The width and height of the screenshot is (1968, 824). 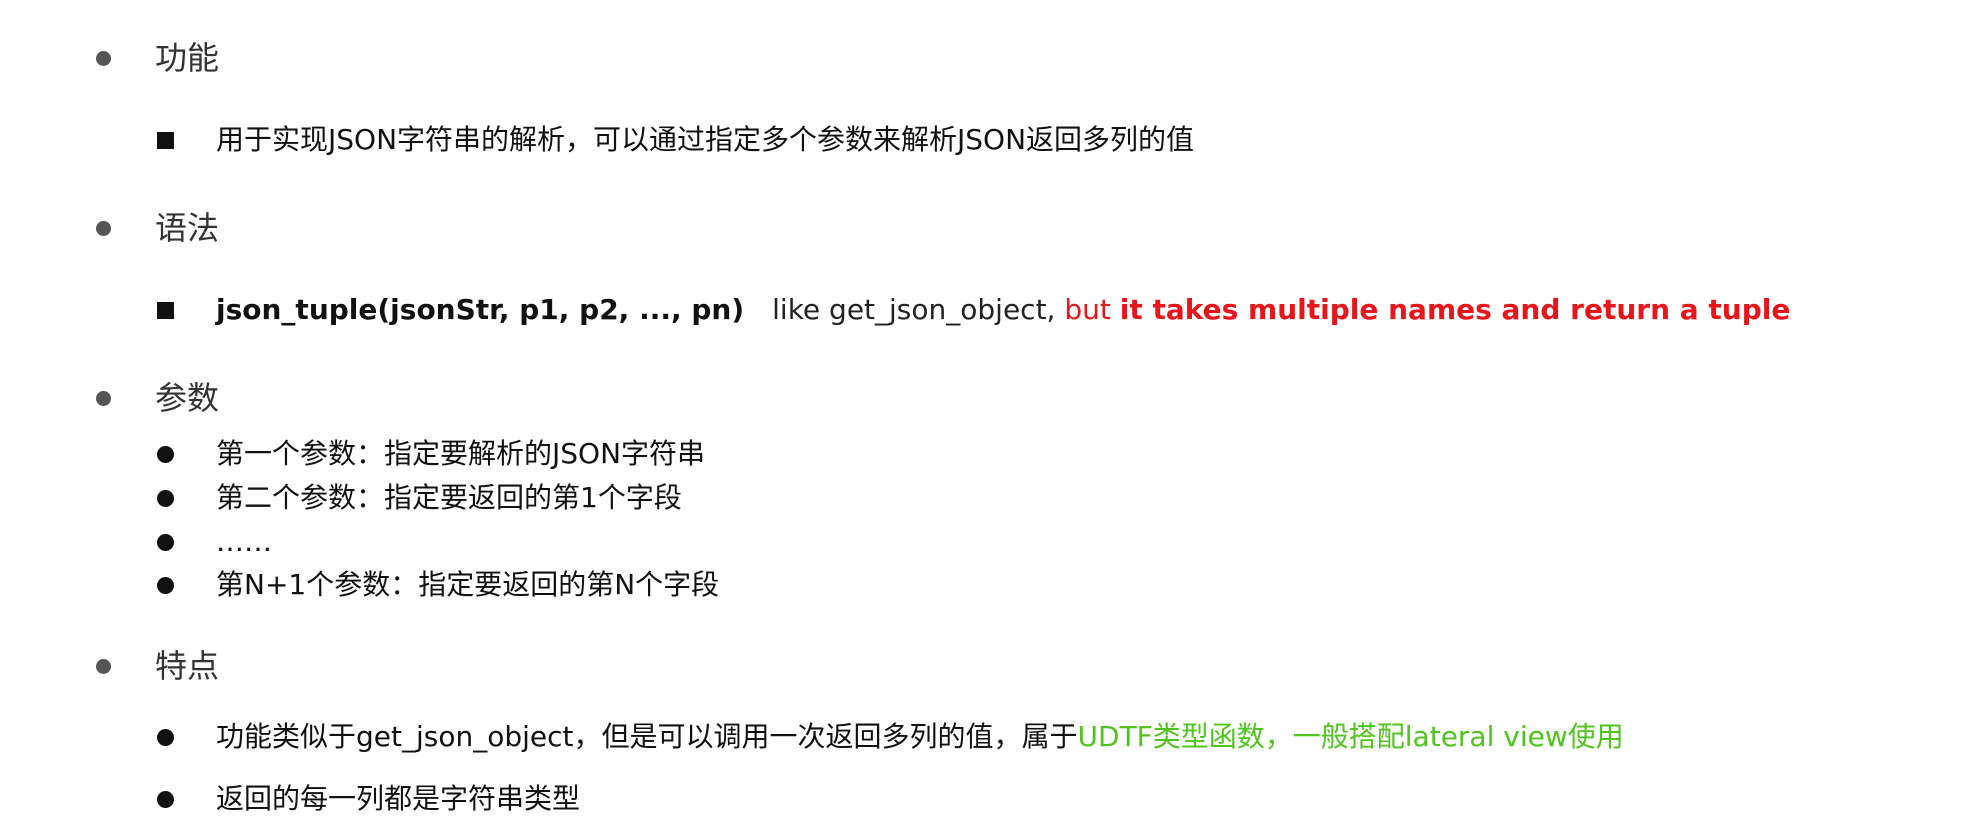 I want to click on section-title-features: 特点, so click(x=187, y=666).